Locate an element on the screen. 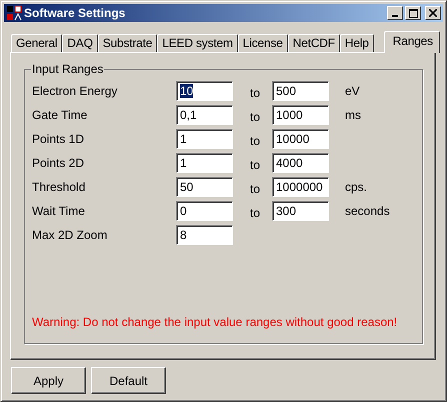  input-field: 10 is located at coordinates (204, 91).